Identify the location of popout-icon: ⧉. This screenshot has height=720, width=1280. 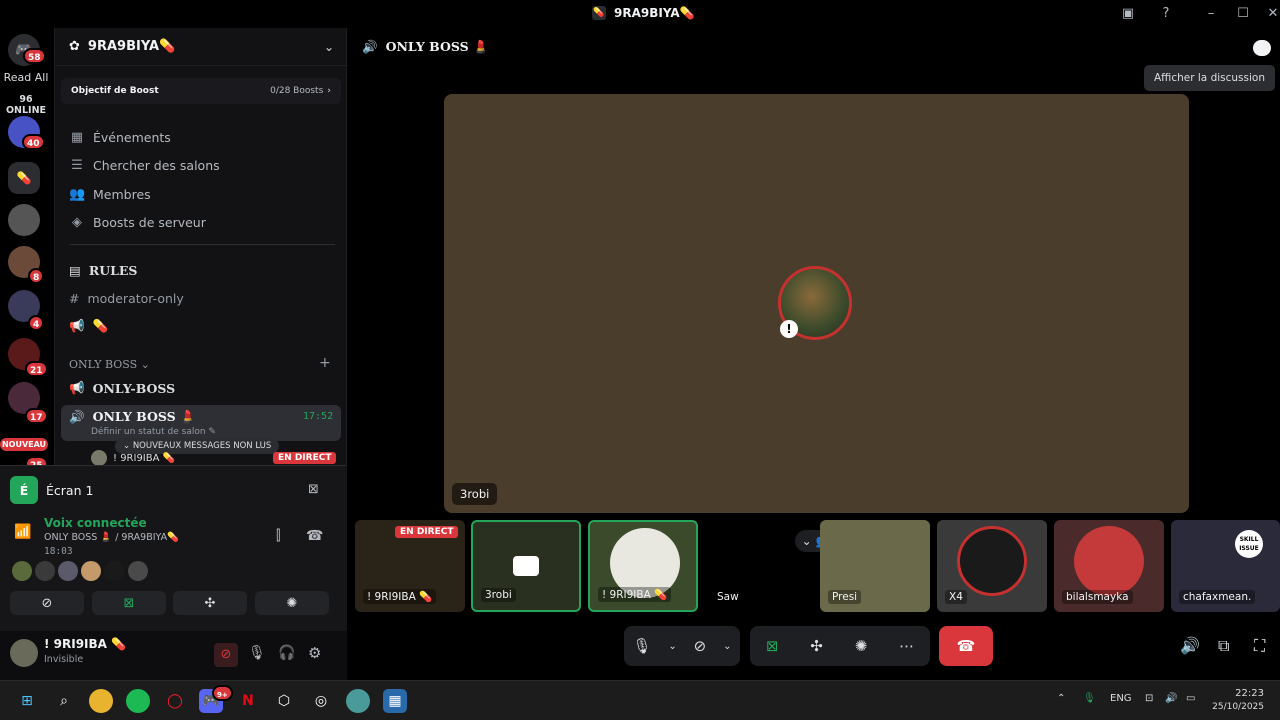
(1223, 646).